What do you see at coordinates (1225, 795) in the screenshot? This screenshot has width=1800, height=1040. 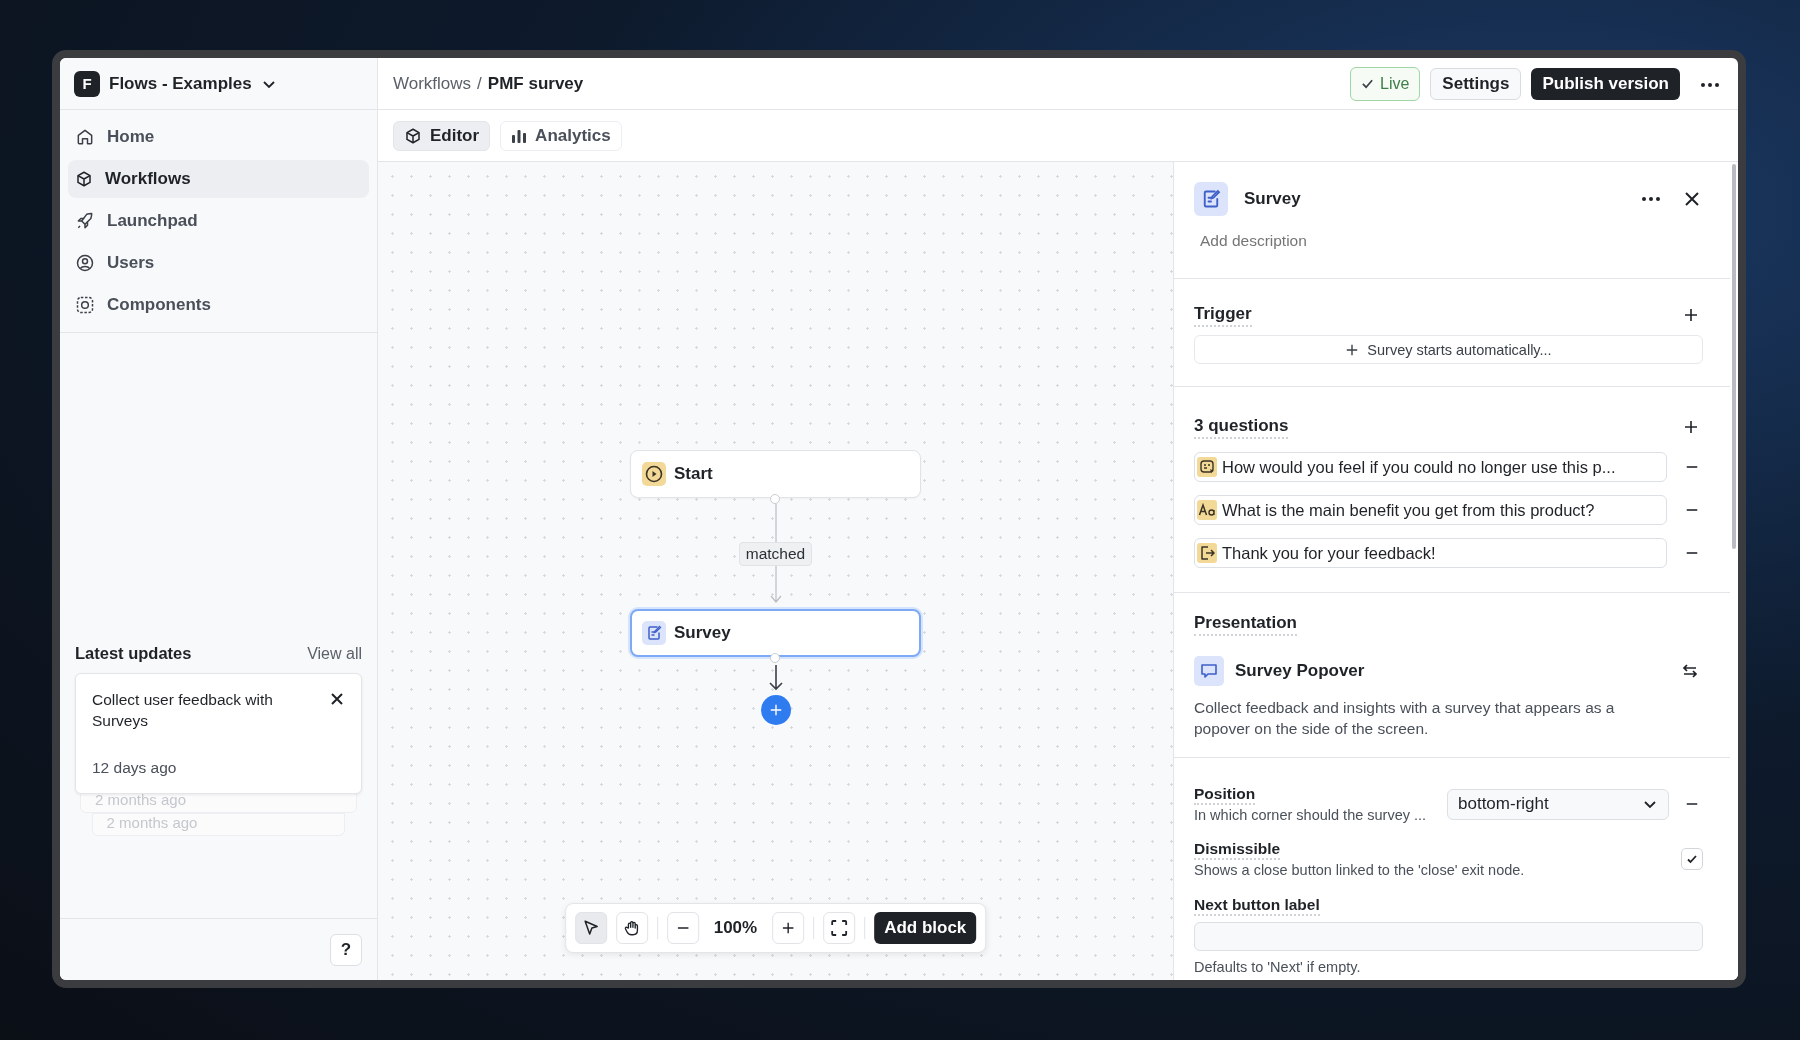 I see `field-label: Position` at bounding box center [1225, 795].